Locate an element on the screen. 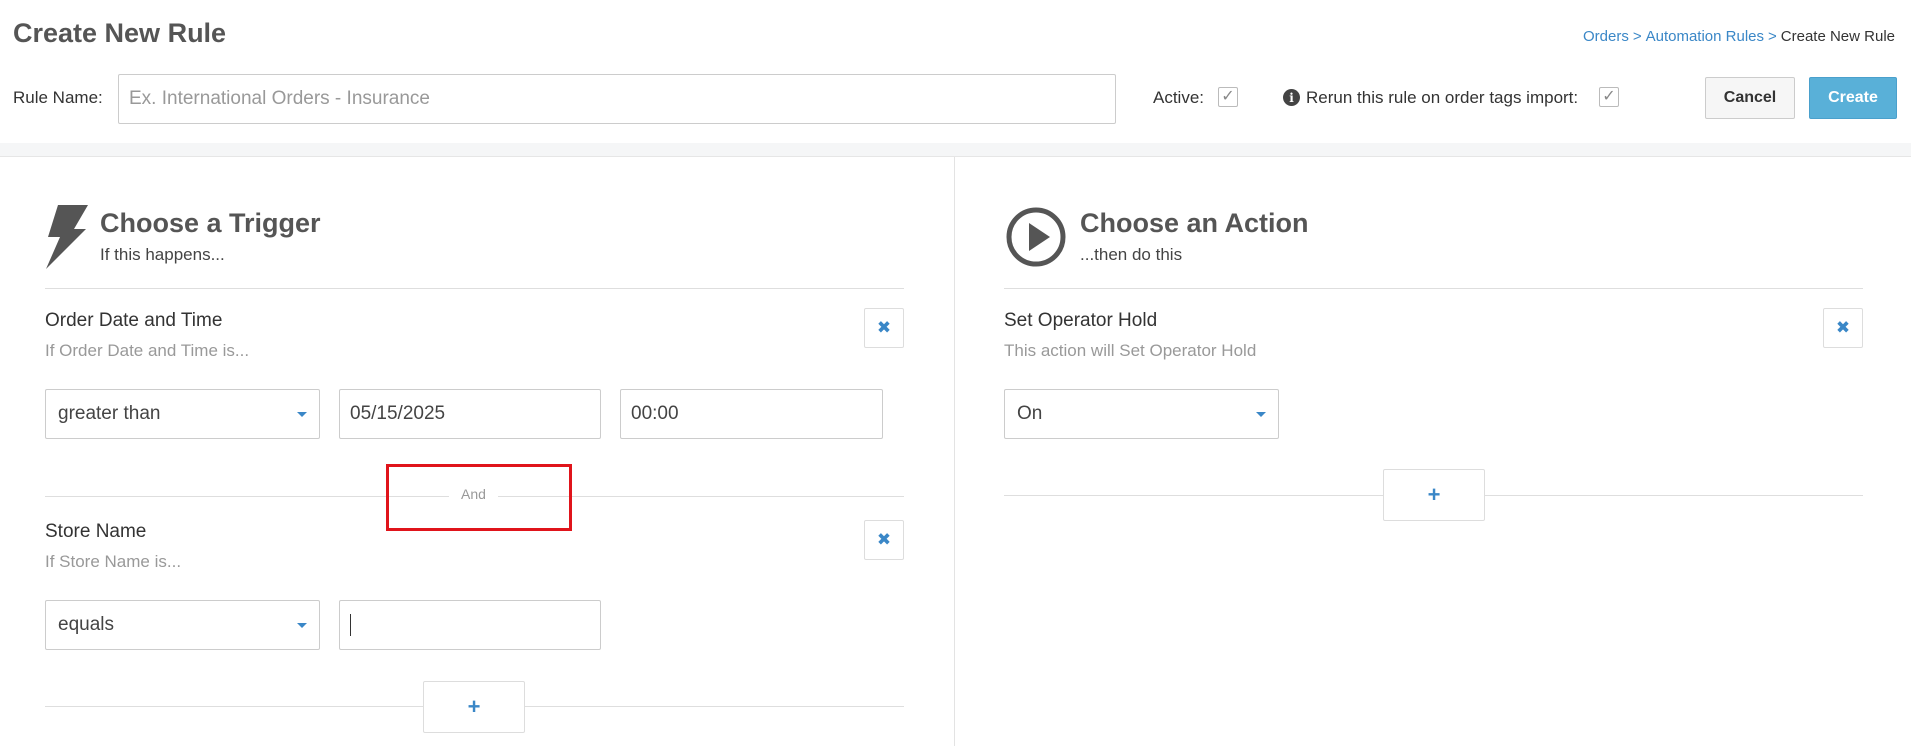 Image resolution: width=1911 pixels, height=746 pixels. breadcrumb-current: Create New Rule is located at coordinates (1837, 36).